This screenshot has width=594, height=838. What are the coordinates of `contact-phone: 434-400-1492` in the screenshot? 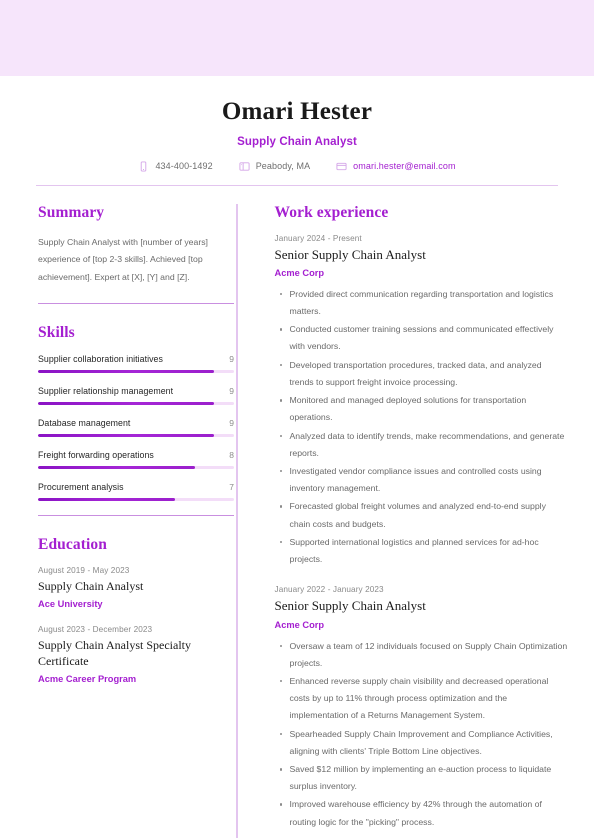 It's located at (175, 166).